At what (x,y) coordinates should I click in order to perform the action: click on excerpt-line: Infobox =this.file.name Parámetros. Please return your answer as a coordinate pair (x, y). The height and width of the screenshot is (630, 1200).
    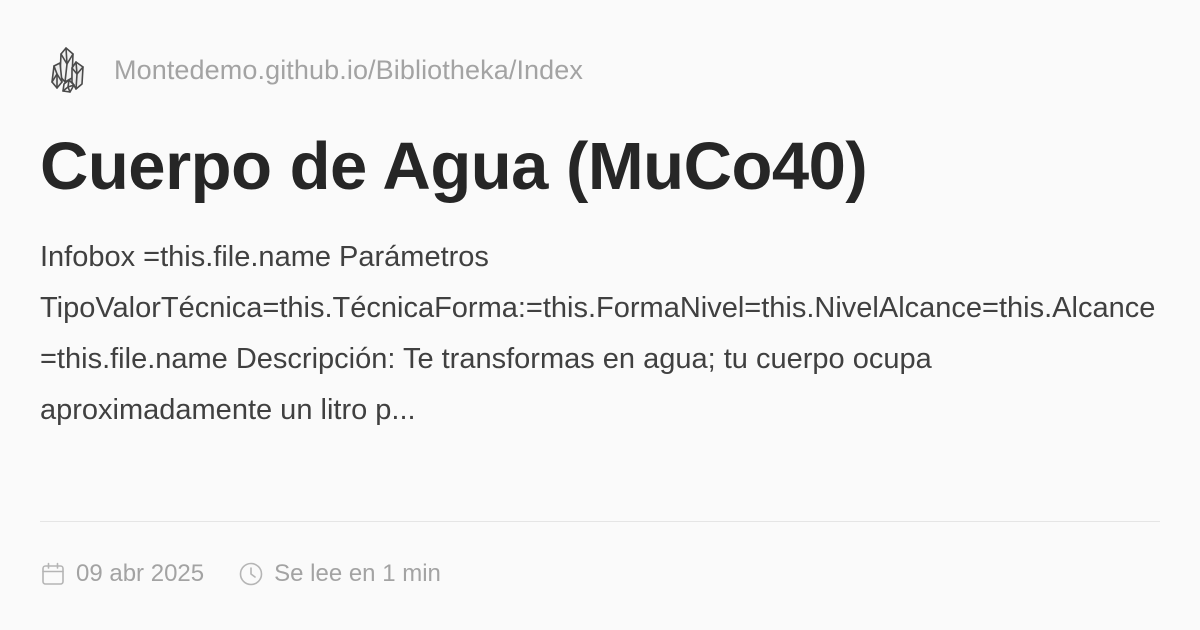
    Looking at the image, I should click on (264, 257).